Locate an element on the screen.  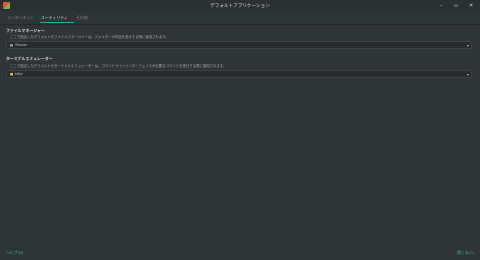
folder-icon is located at coordinates (11, 45).